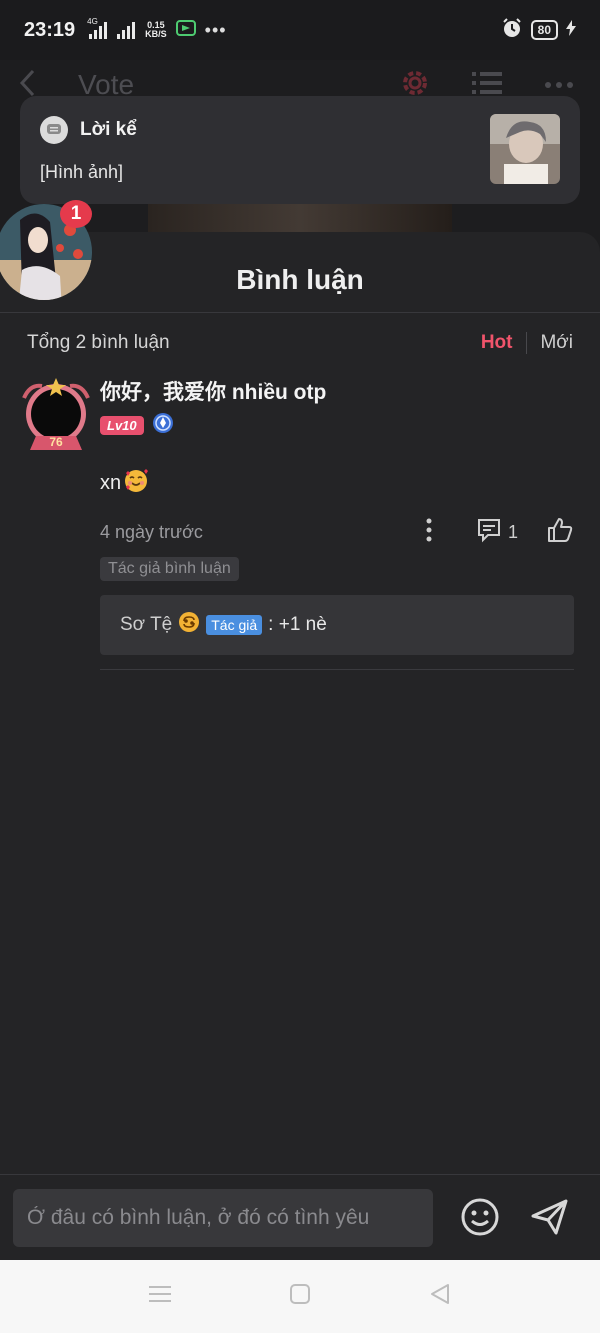  I want to click on more-vertical-icon, so click(429, 532).